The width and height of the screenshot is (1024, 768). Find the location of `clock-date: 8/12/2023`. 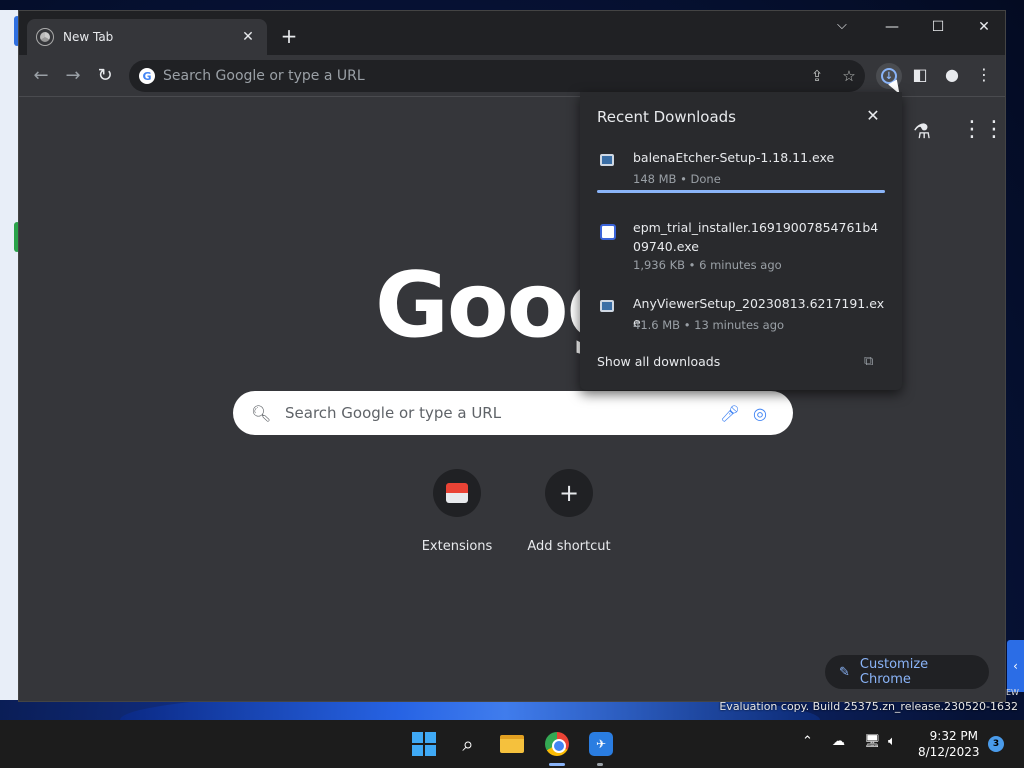

clock-date: 8/12/2023 is located at coordinates (949, 752).